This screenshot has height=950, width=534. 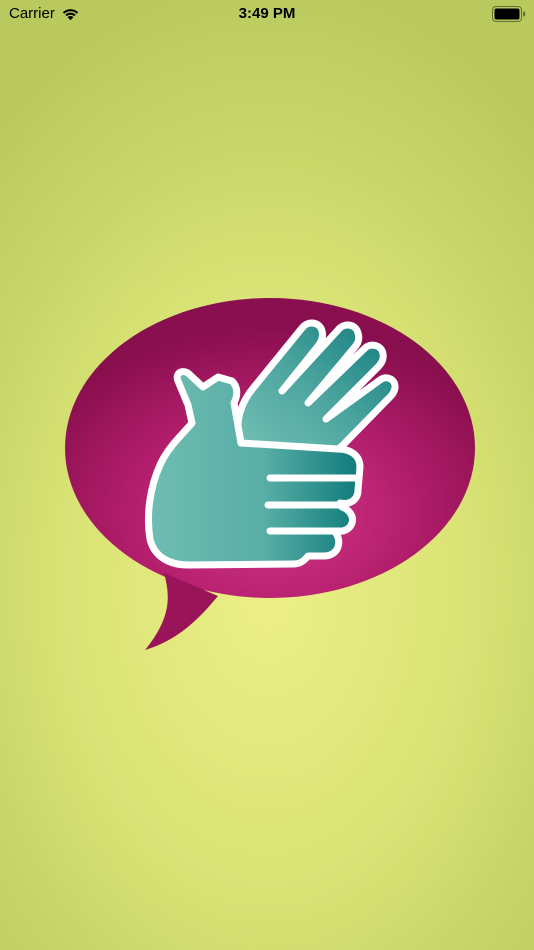 I want to click on battery-full-icon, so click(x=509, y=14).